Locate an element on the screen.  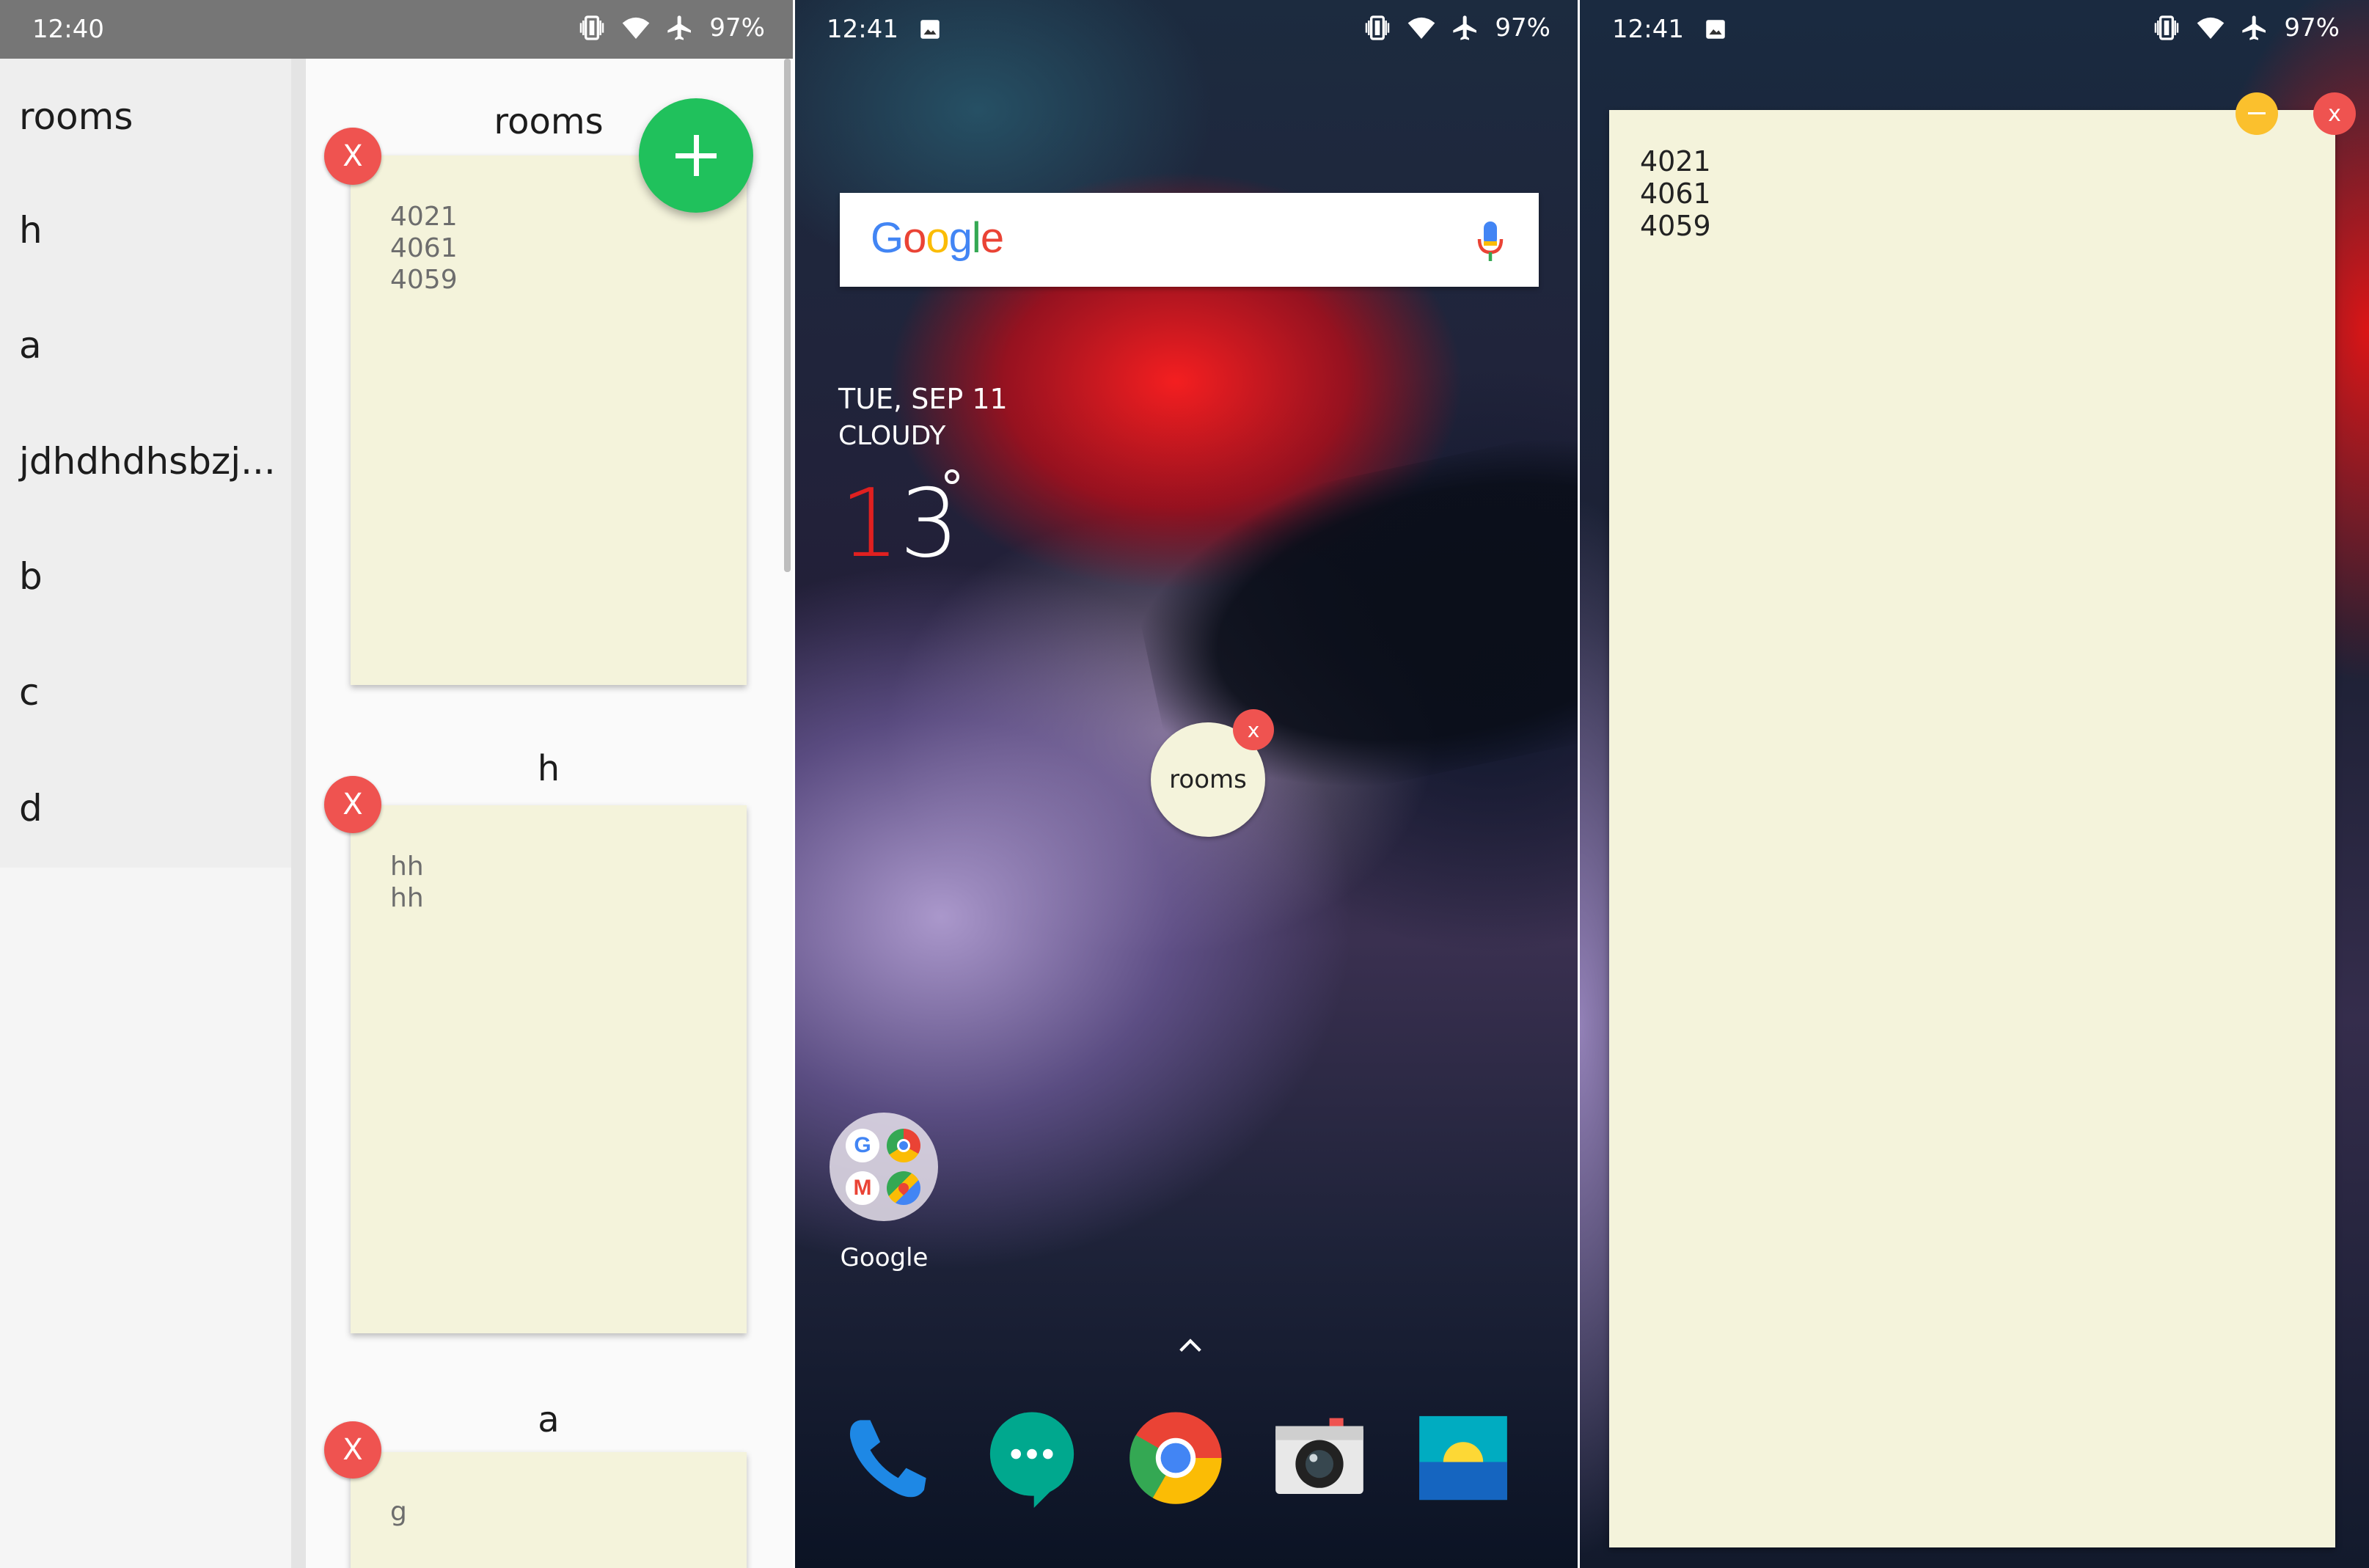
close-note-button: x is located at coordinates (2335, 113).